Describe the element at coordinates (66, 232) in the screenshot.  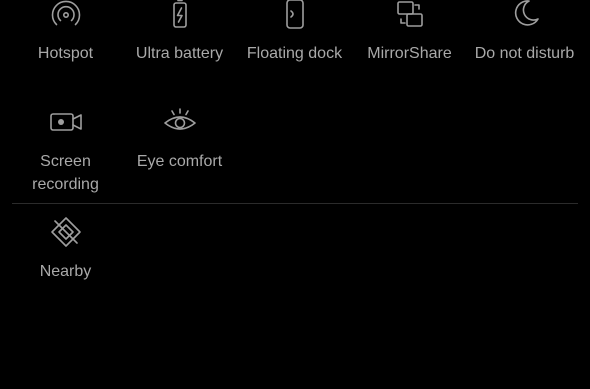
I see `nearby-icon` at that location.